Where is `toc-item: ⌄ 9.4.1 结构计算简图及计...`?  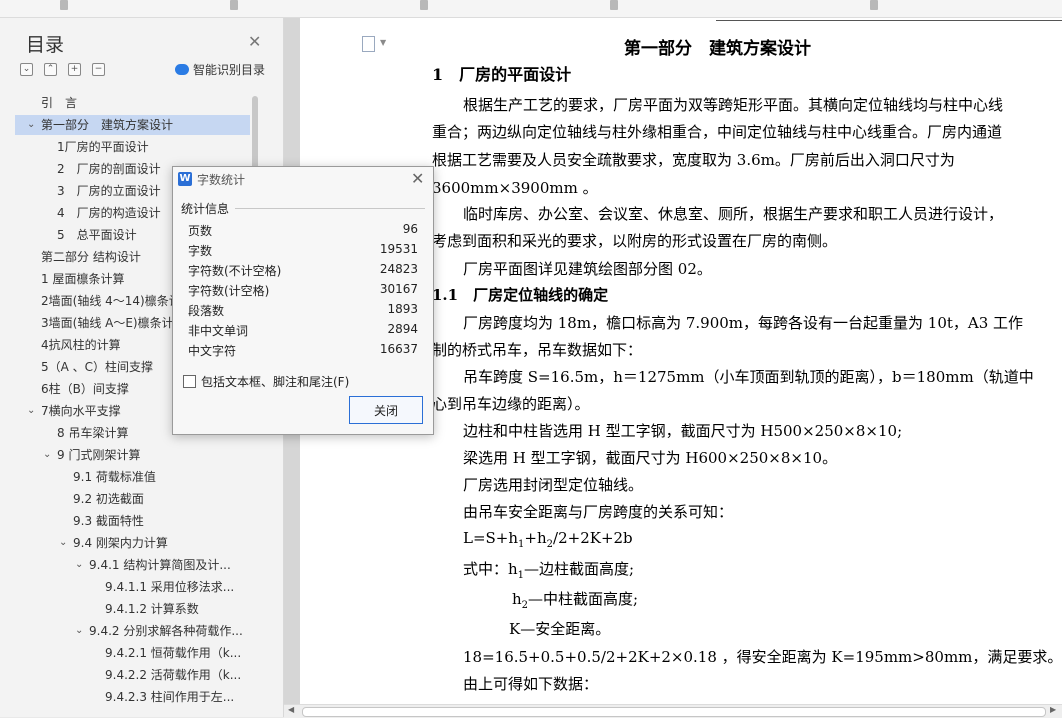
toc-item: ⌄ 9.4.1 结构计算简图及计... is located at coordinates (132, 565).